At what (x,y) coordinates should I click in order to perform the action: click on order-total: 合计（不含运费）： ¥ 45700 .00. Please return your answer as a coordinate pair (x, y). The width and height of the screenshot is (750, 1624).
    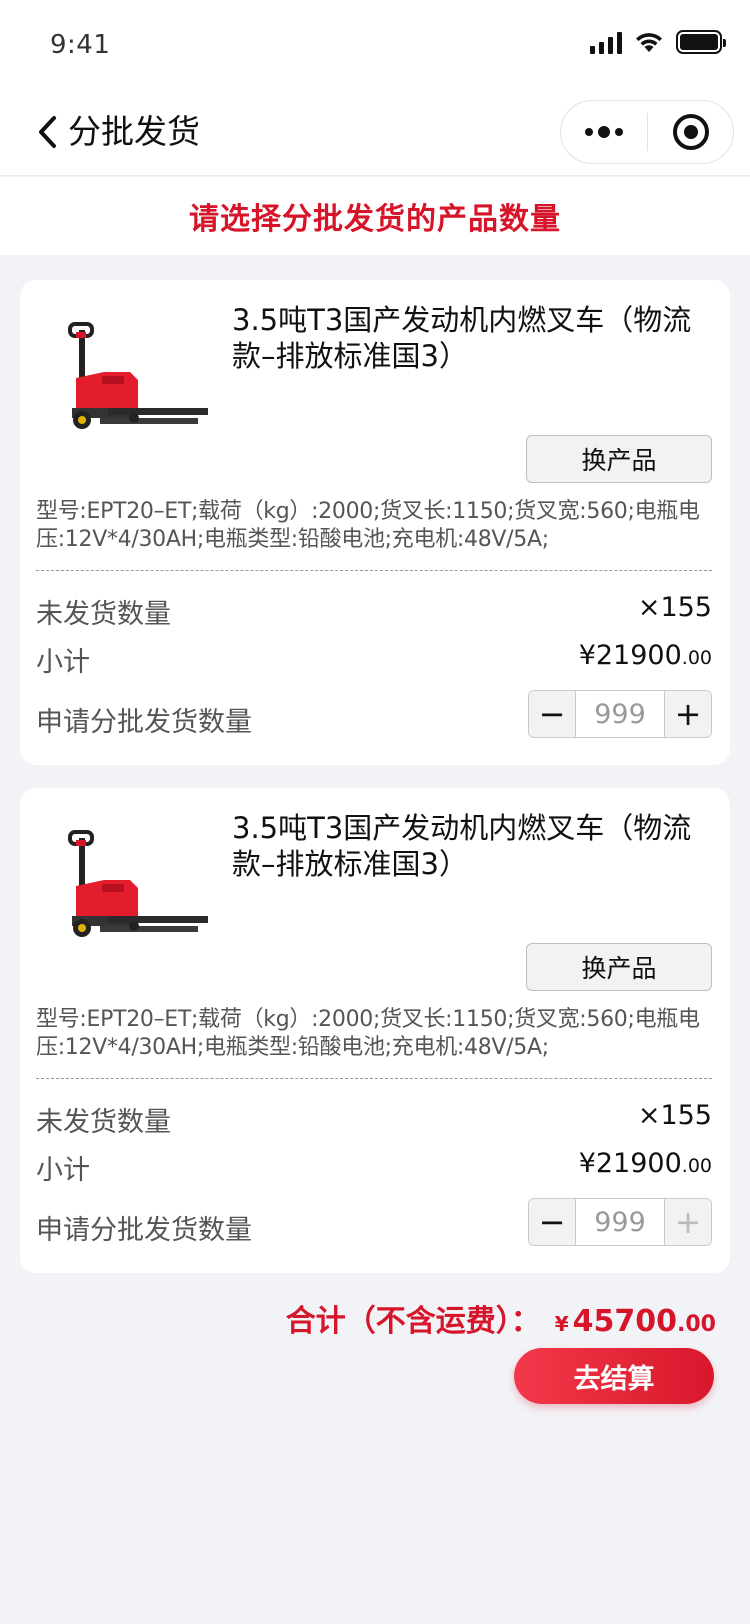
    Looking at the image, I should click on (501, 1318).